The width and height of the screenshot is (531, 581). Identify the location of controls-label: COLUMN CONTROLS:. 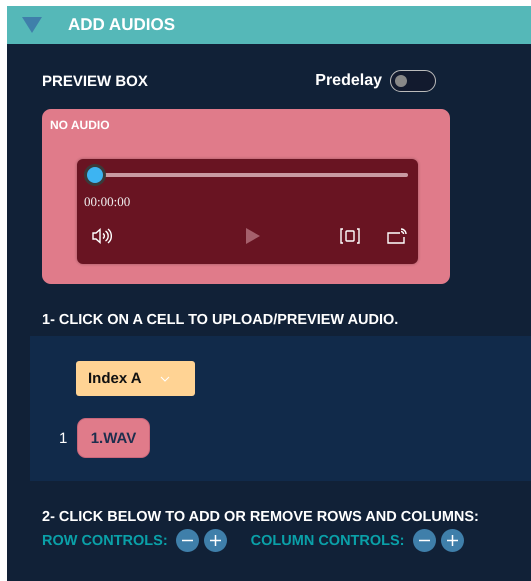
(327, 540).